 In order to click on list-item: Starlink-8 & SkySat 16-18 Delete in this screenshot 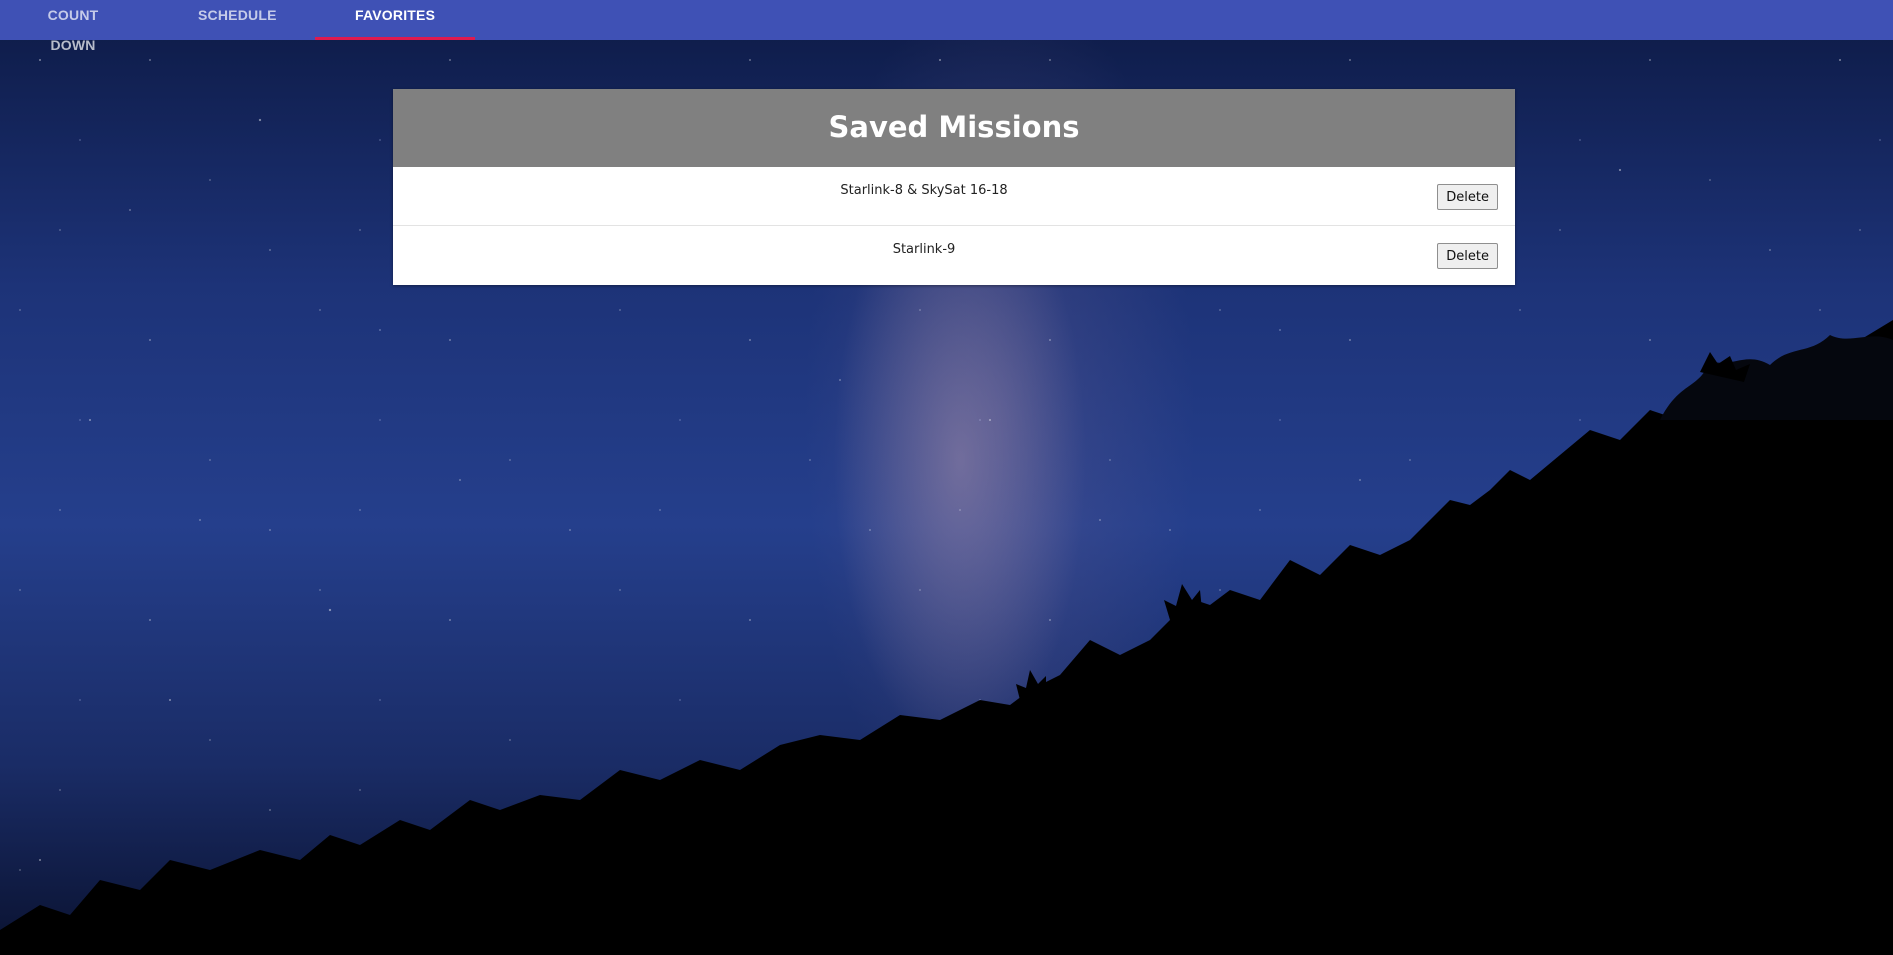, I will do `click(954, 196)`.